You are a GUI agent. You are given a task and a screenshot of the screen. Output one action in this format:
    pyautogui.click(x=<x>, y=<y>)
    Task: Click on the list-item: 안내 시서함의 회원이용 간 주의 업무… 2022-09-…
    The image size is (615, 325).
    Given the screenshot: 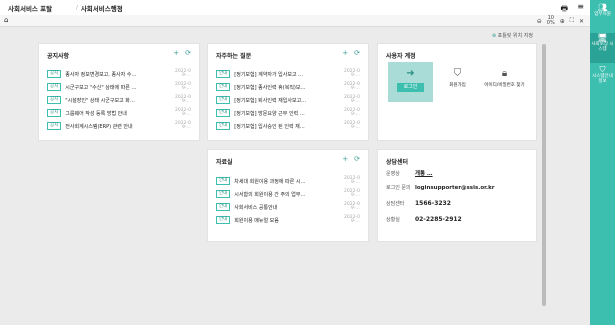 What is the action you would take?
    pyautogui.click(x=288, y=194)
    